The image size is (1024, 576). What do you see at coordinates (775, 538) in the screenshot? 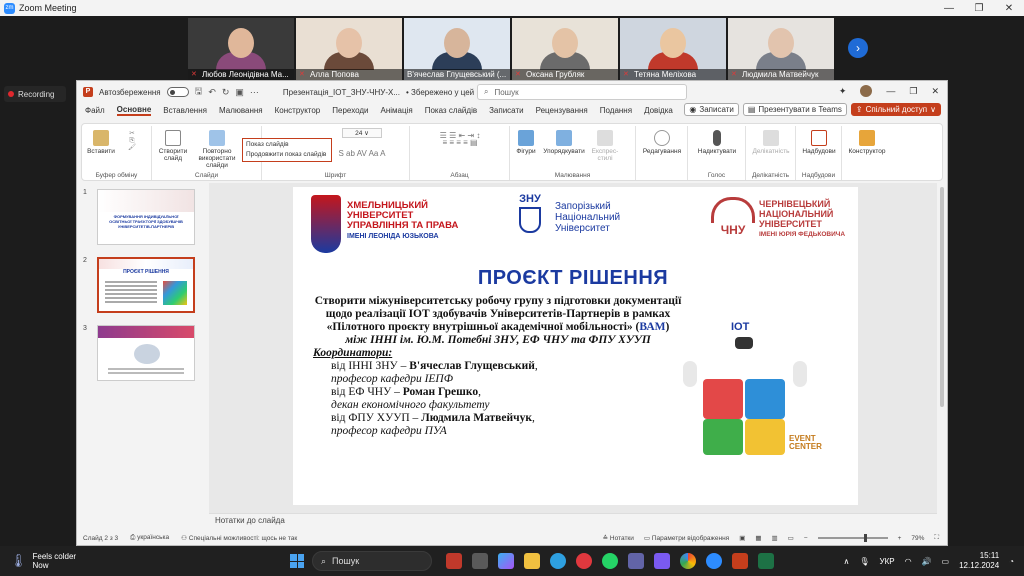
I see `reading-view-icon: ▥` at bounding box center [775, 538].